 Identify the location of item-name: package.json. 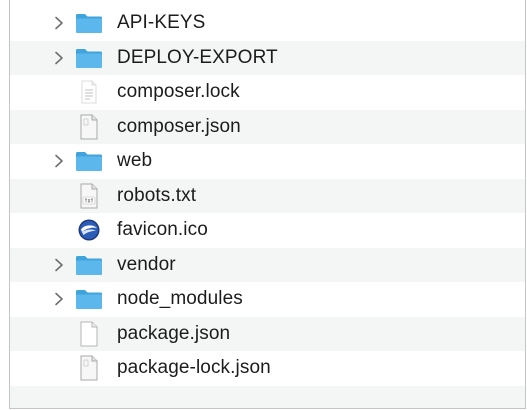
(174, 333).